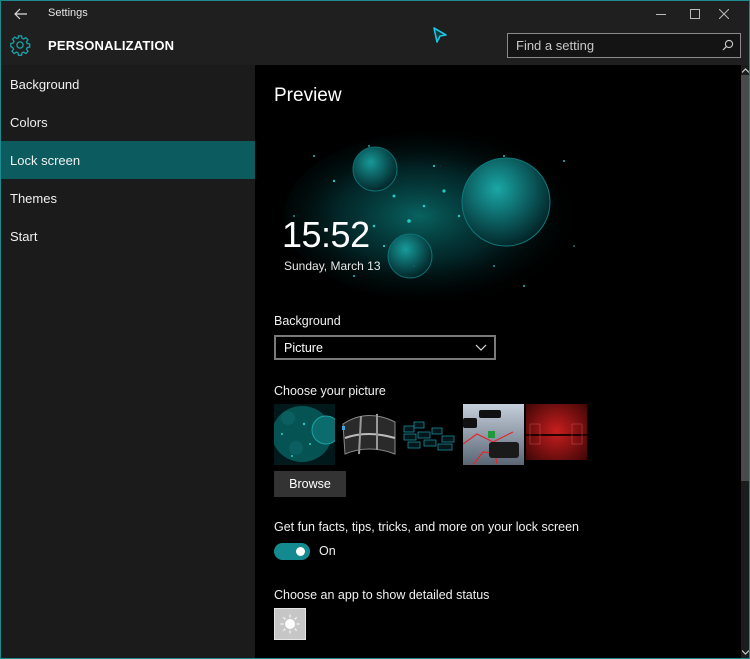 Image resolution: width=750 pixels, height=659 pixels. I want to click on scroll-down-button, so click(745, 652).